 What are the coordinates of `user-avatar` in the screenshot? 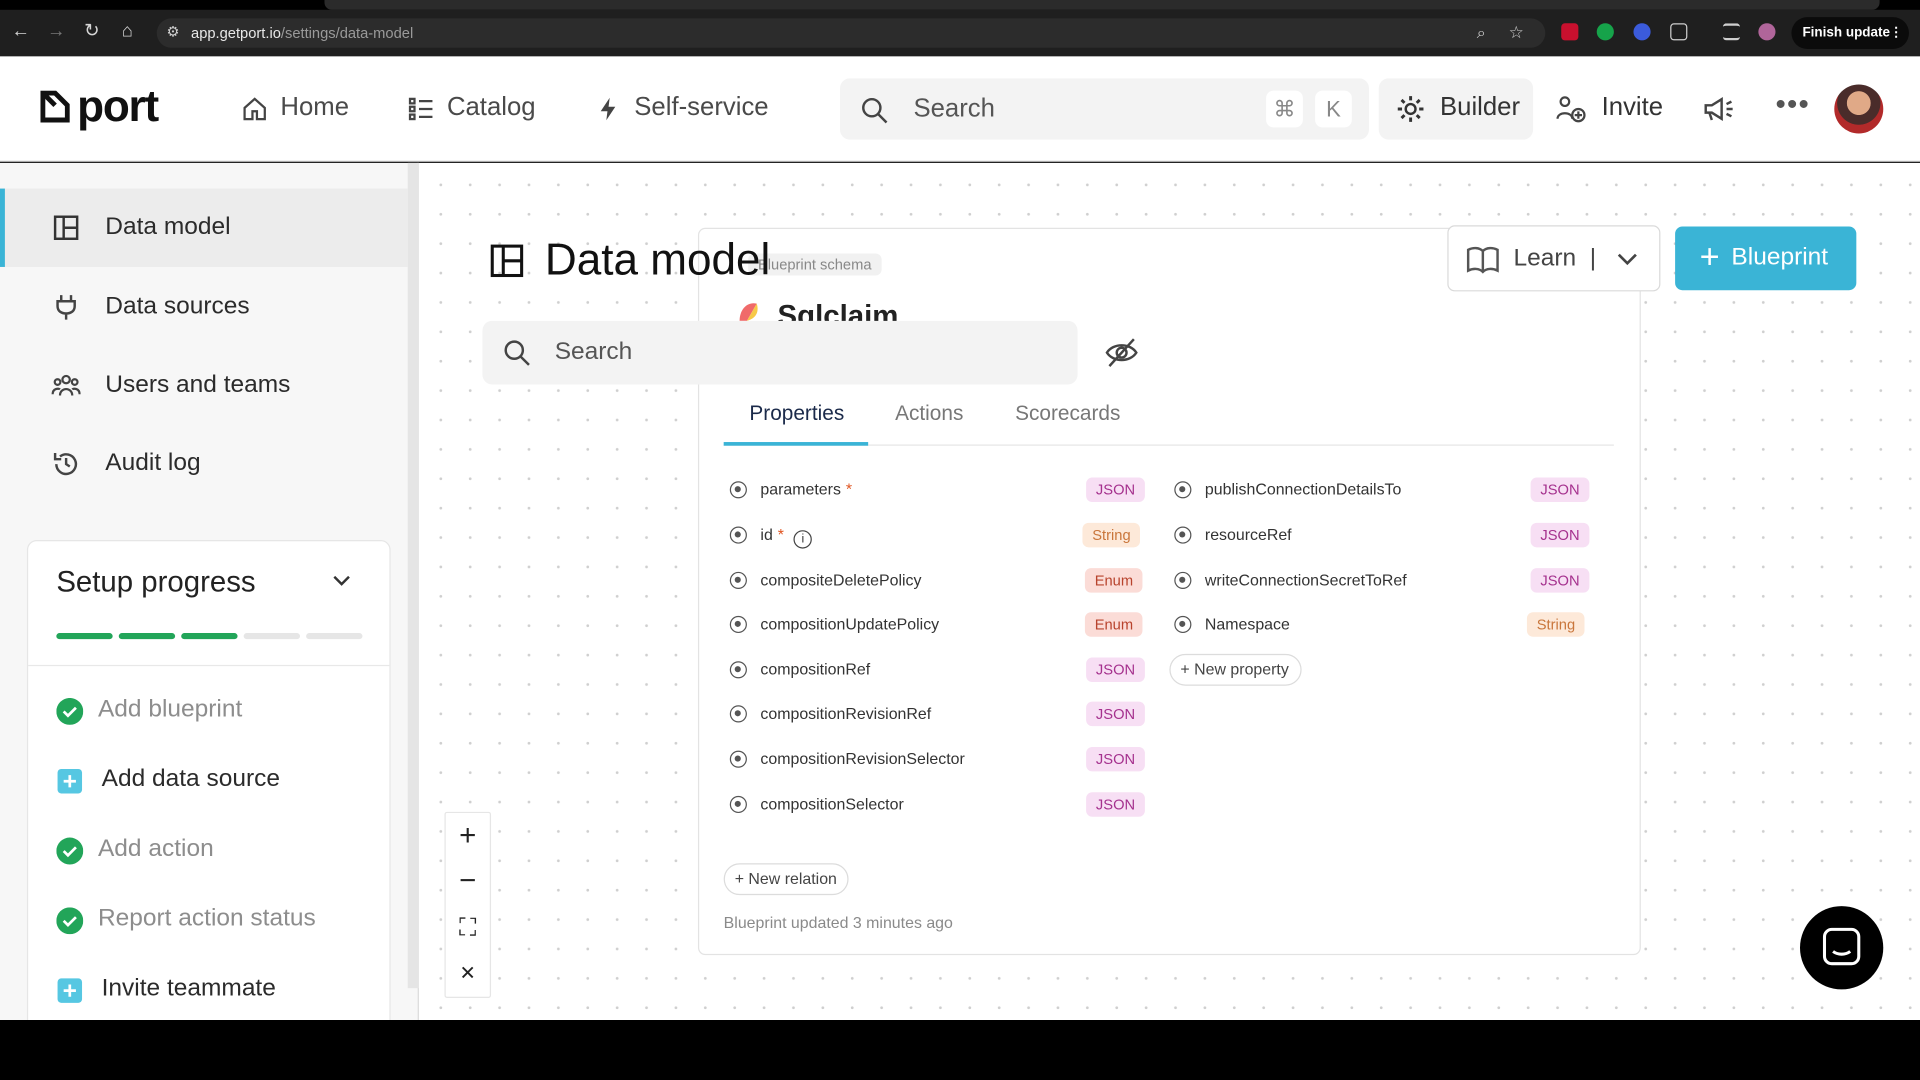 It's located at (1859, 109).